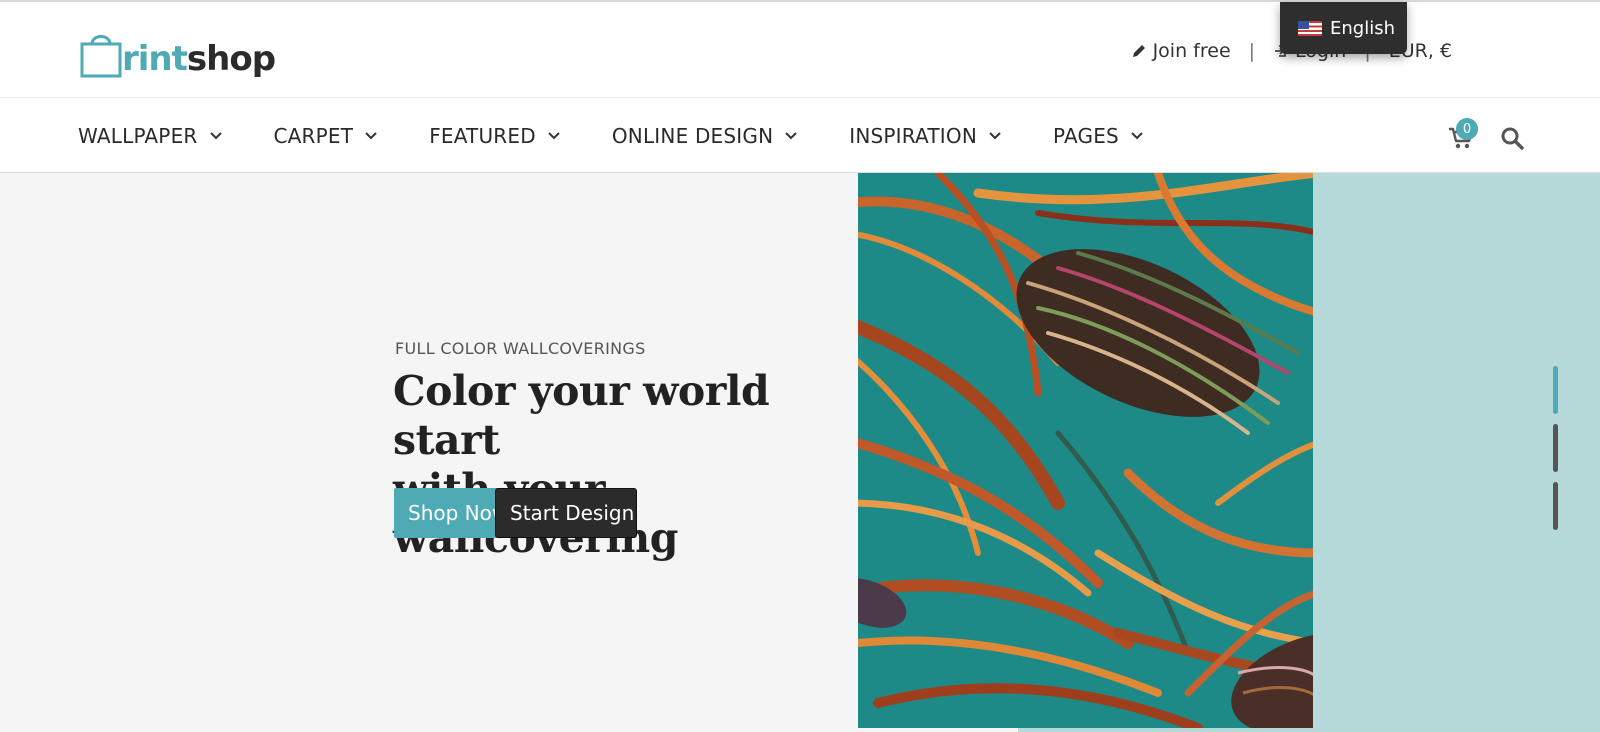 Image resolution: width=1600 pixels, height=732 pixels. What do you see at coordinates (1191, 51) in the screenshot?
I see `join-free-label: Join free` at bounding box center [1191, 51].